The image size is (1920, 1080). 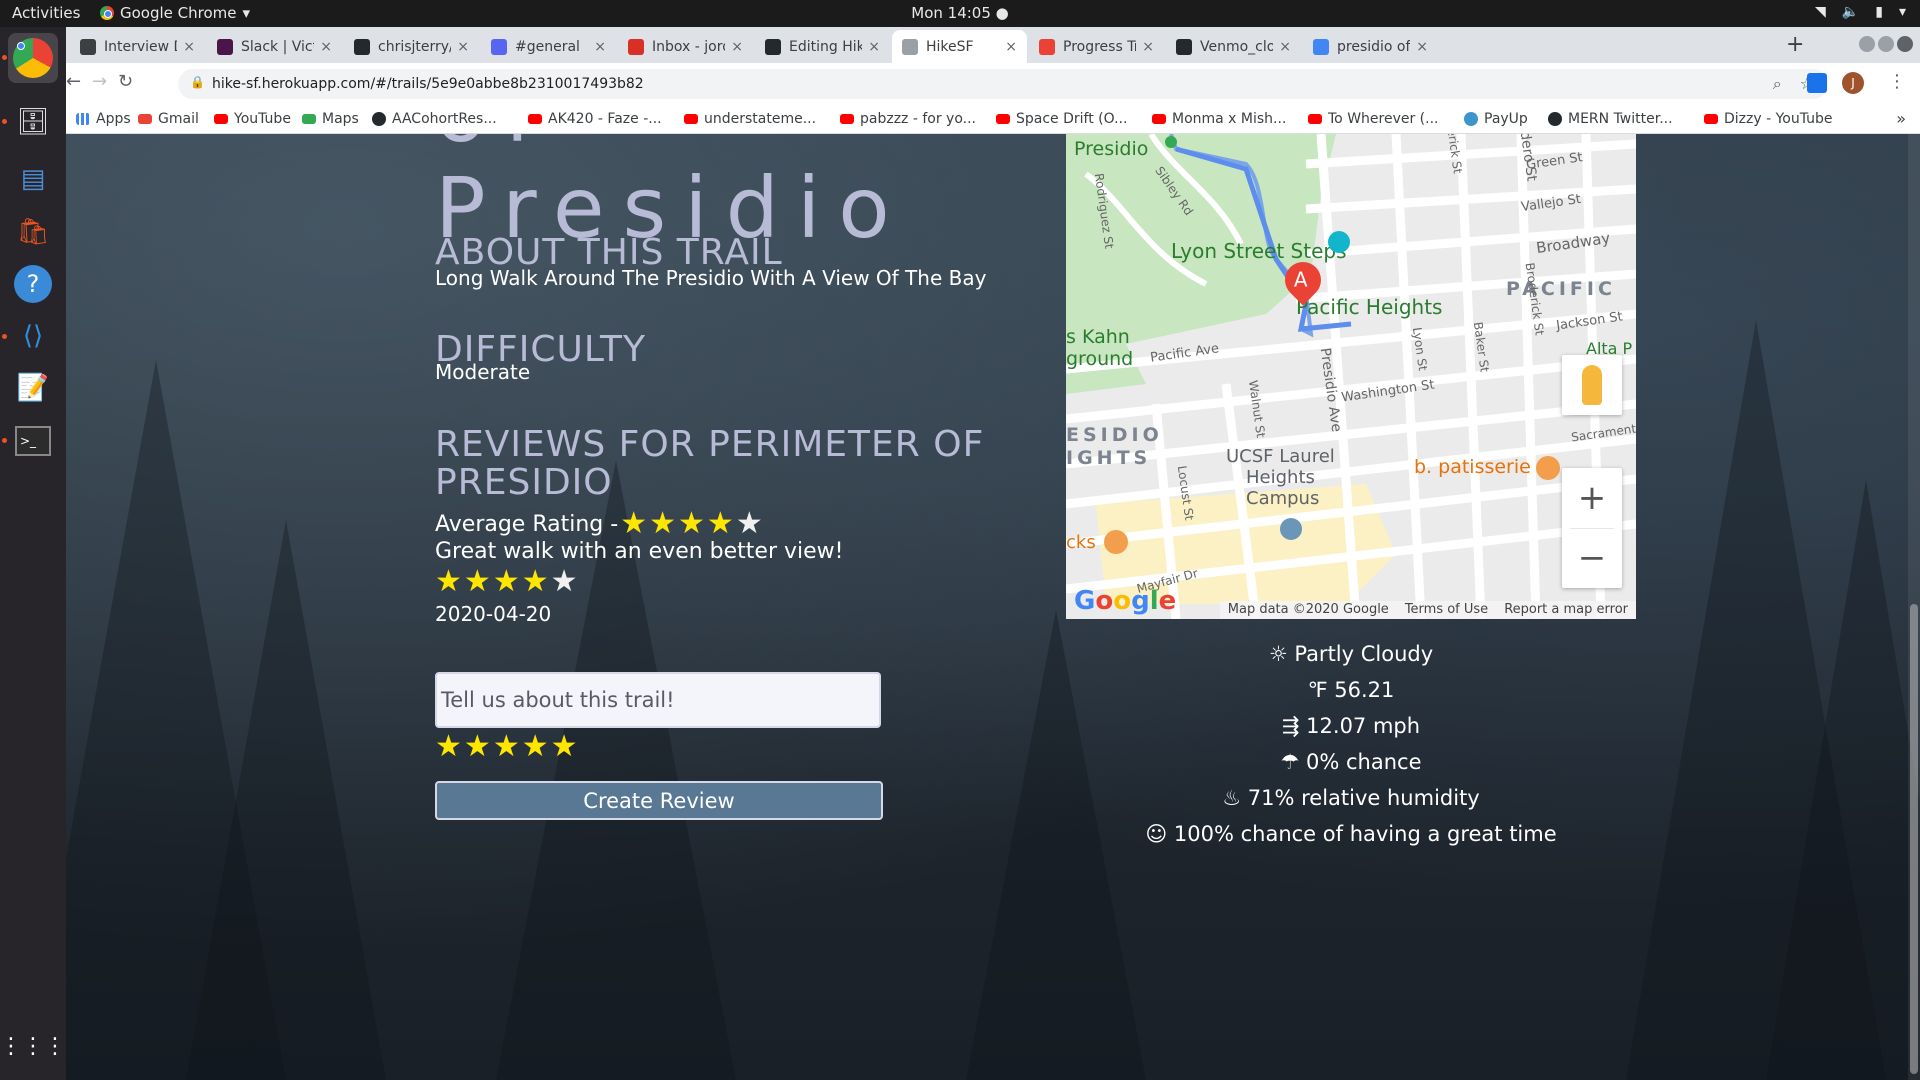 I want to click on forward-button: →, so click(x=99, y=81).